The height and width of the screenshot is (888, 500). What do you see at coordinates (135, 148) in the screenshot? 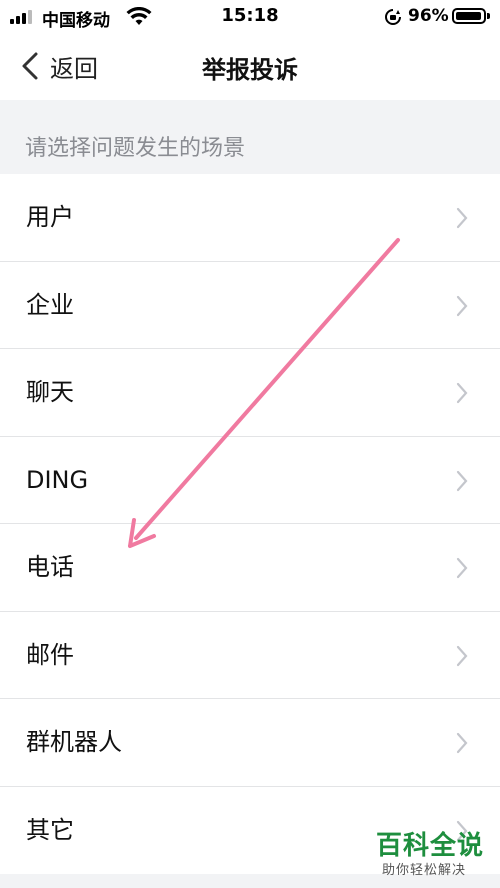
I see `section-header-text: 请选择问题发生的场景` at bounding box center [135, 148].